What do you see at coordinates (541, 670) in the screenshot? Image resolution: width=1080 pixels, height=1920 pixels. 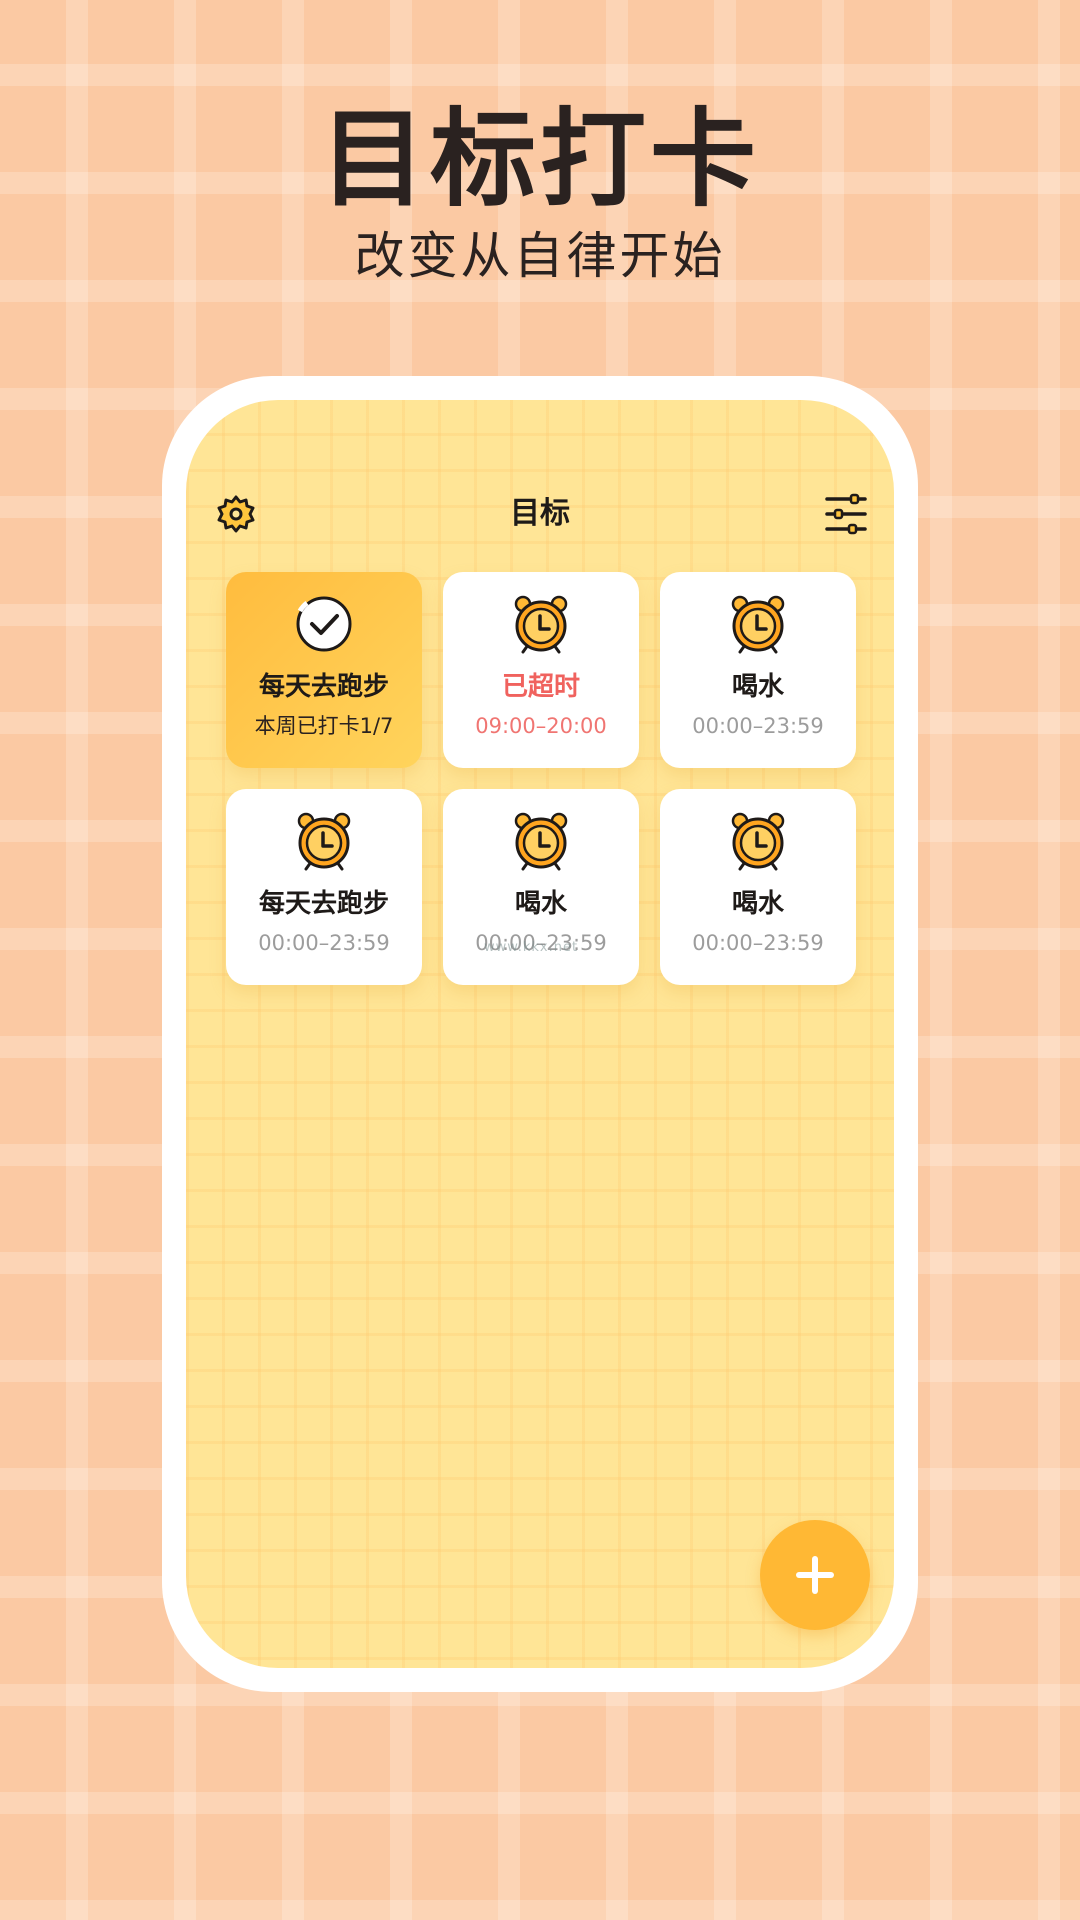 I see `goal-card: 已超时 09:00–20:00` at bounding box center [541, 670].